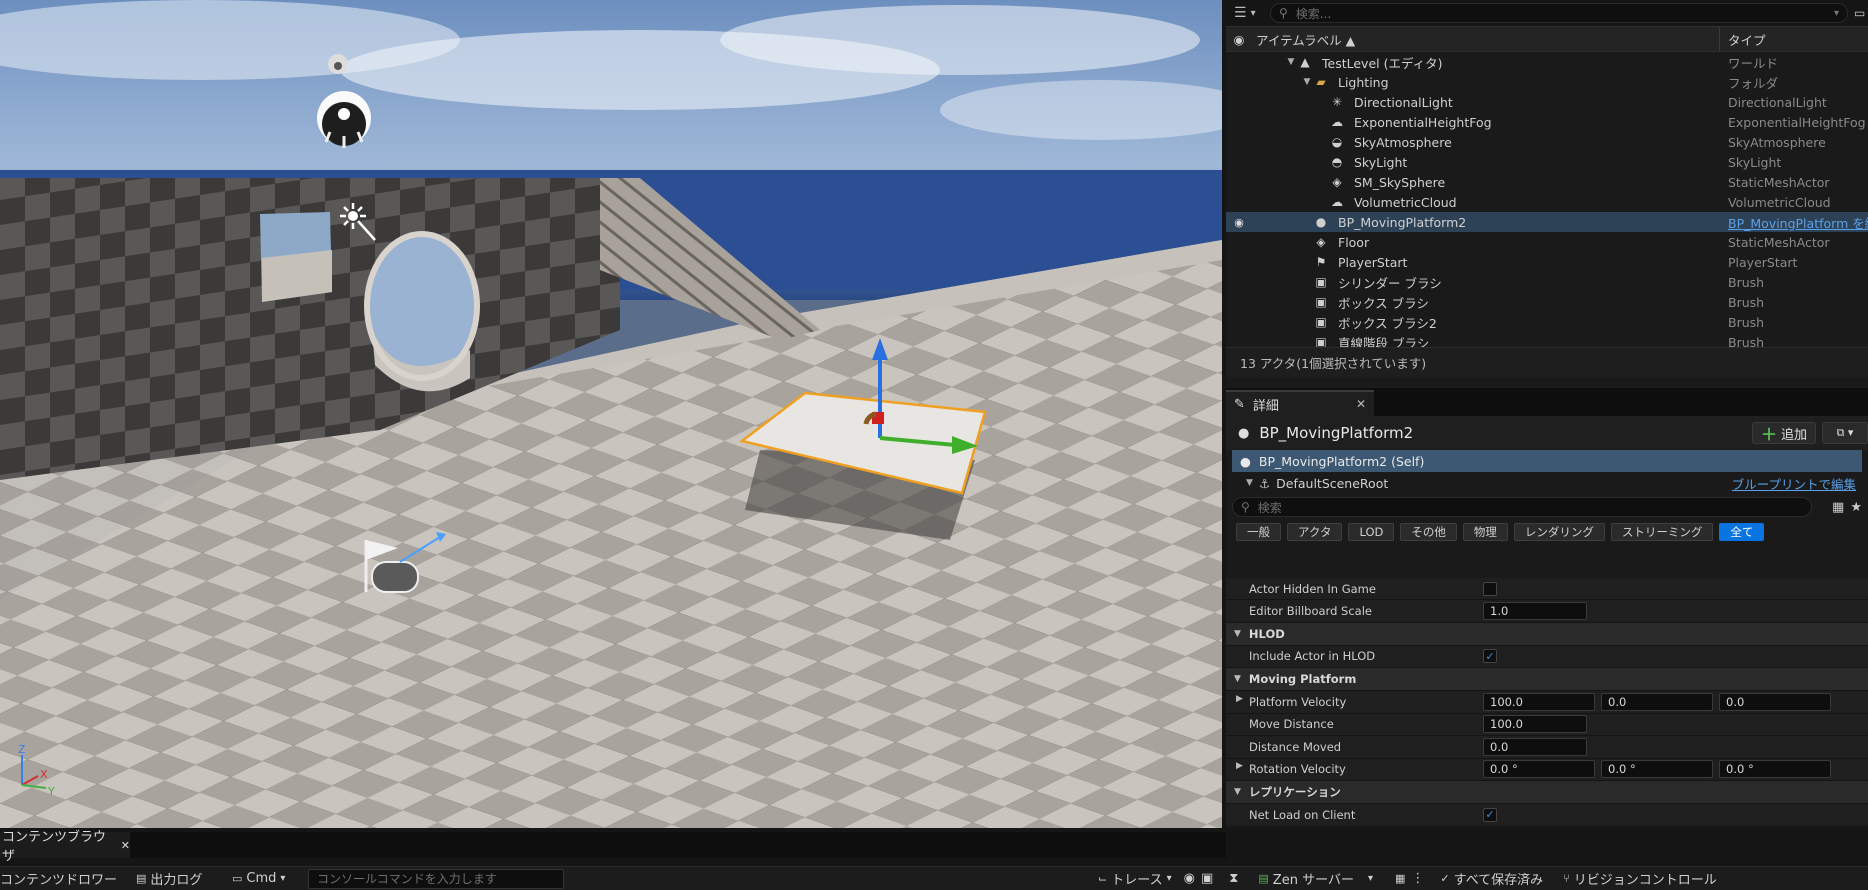 The image size is (1868, 890). What do you see at coordinates (1547, 302) in the screenshot?
I see `outliner-row: ▣ ボックス ブラシ Brush` at bounding box center [1547, 302].